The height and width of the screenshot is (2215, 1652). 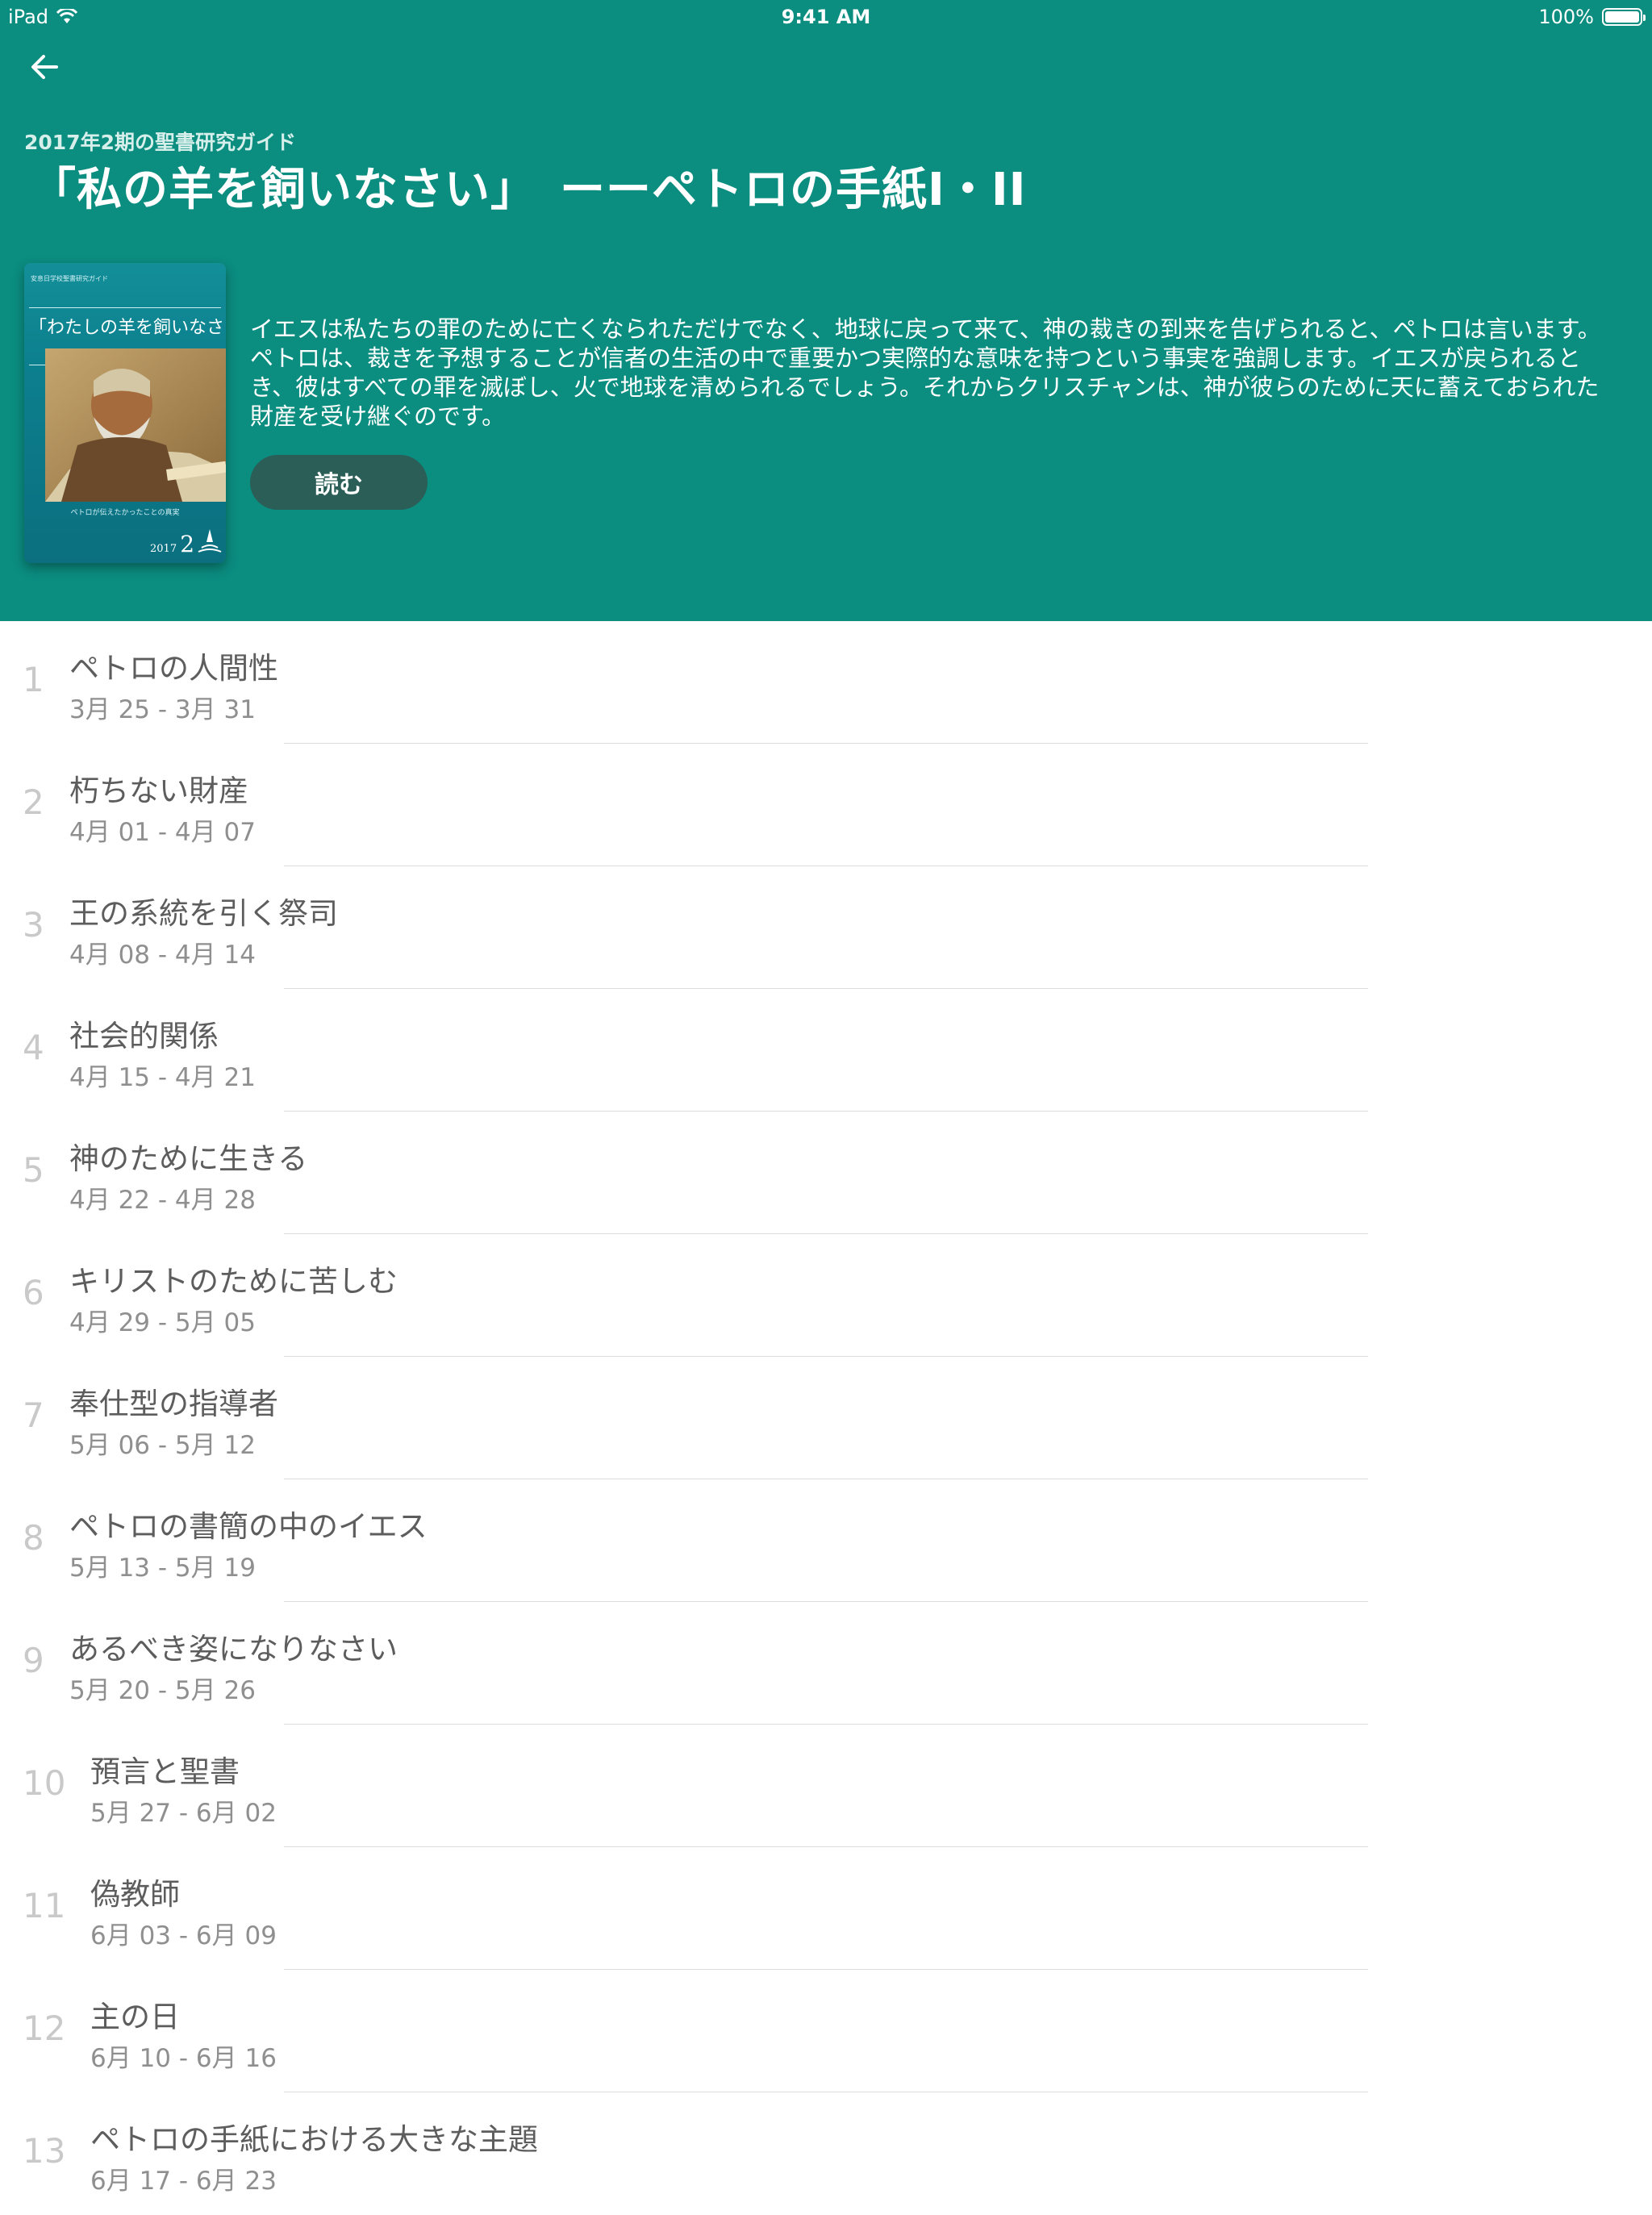 I want to click on cover-year: 2017 2, so click(x=172, y=544).